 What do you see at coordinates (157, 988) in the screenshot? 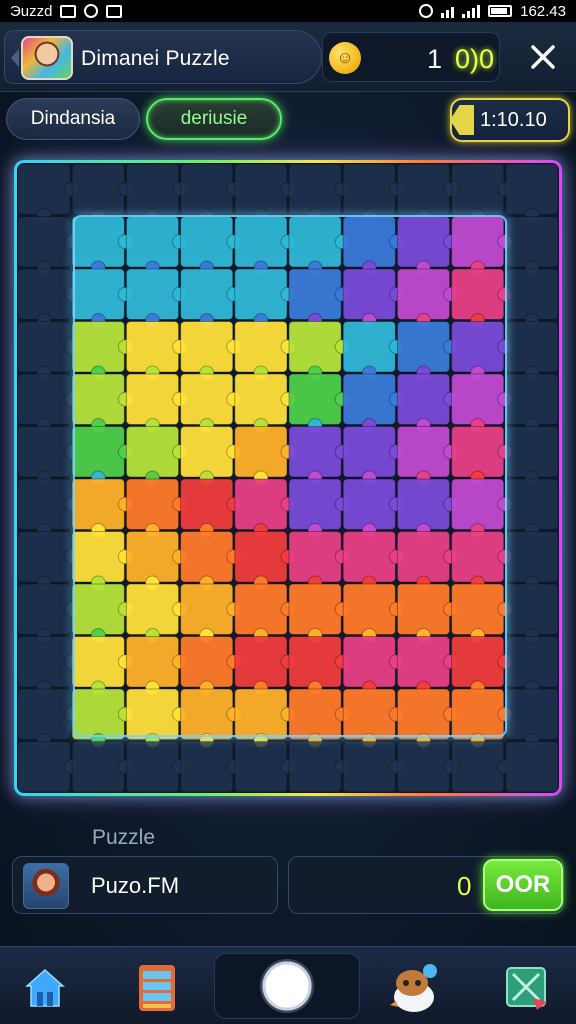
I see `nav-list` at bounding box center [157, 988].